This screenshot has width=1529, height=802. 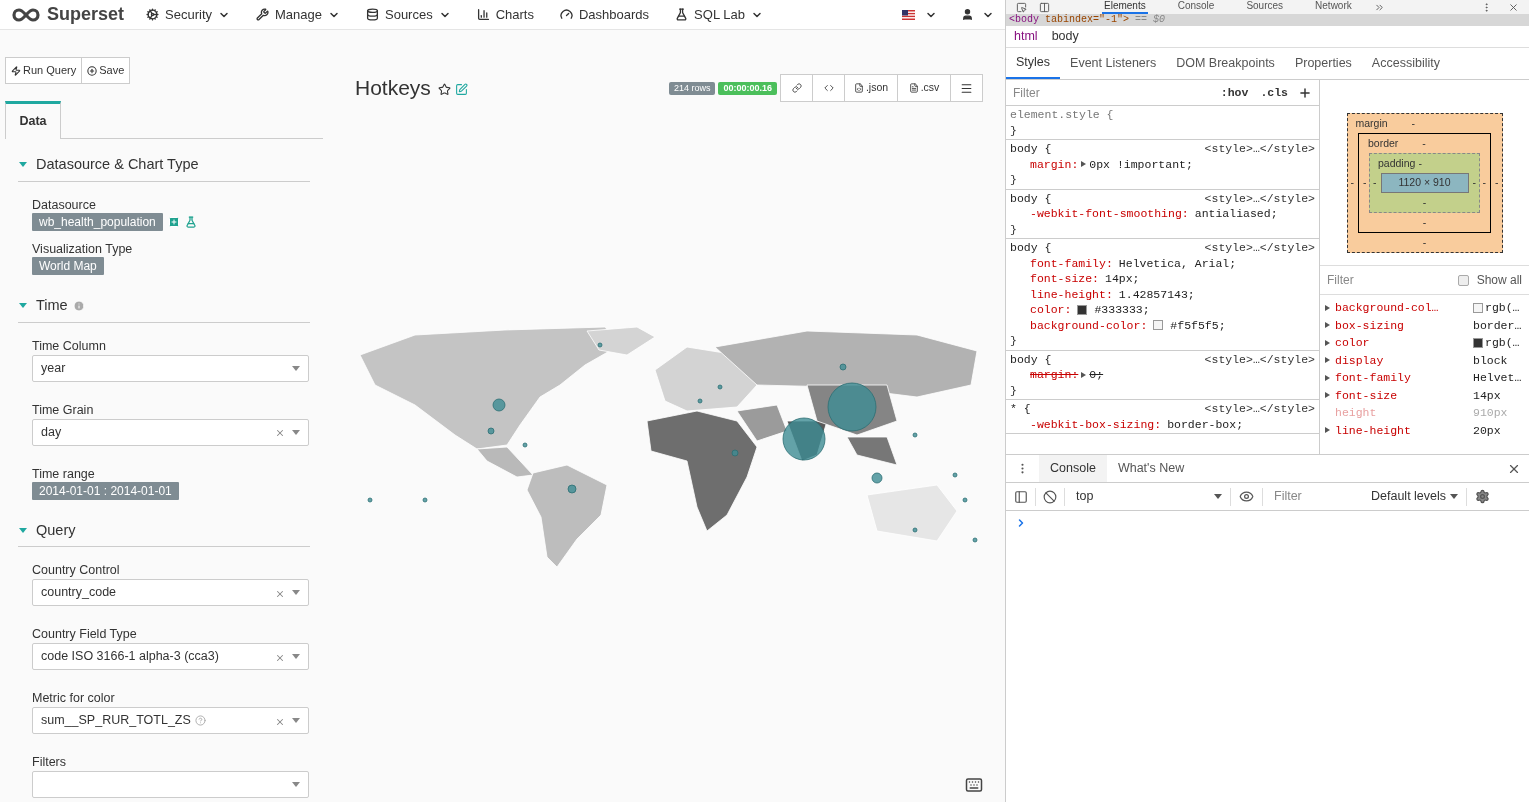 What do you see at coordinates (1333, 7) in the screenshot?
I see `devtools-tab: Network` at bounding box center [1333, 7].